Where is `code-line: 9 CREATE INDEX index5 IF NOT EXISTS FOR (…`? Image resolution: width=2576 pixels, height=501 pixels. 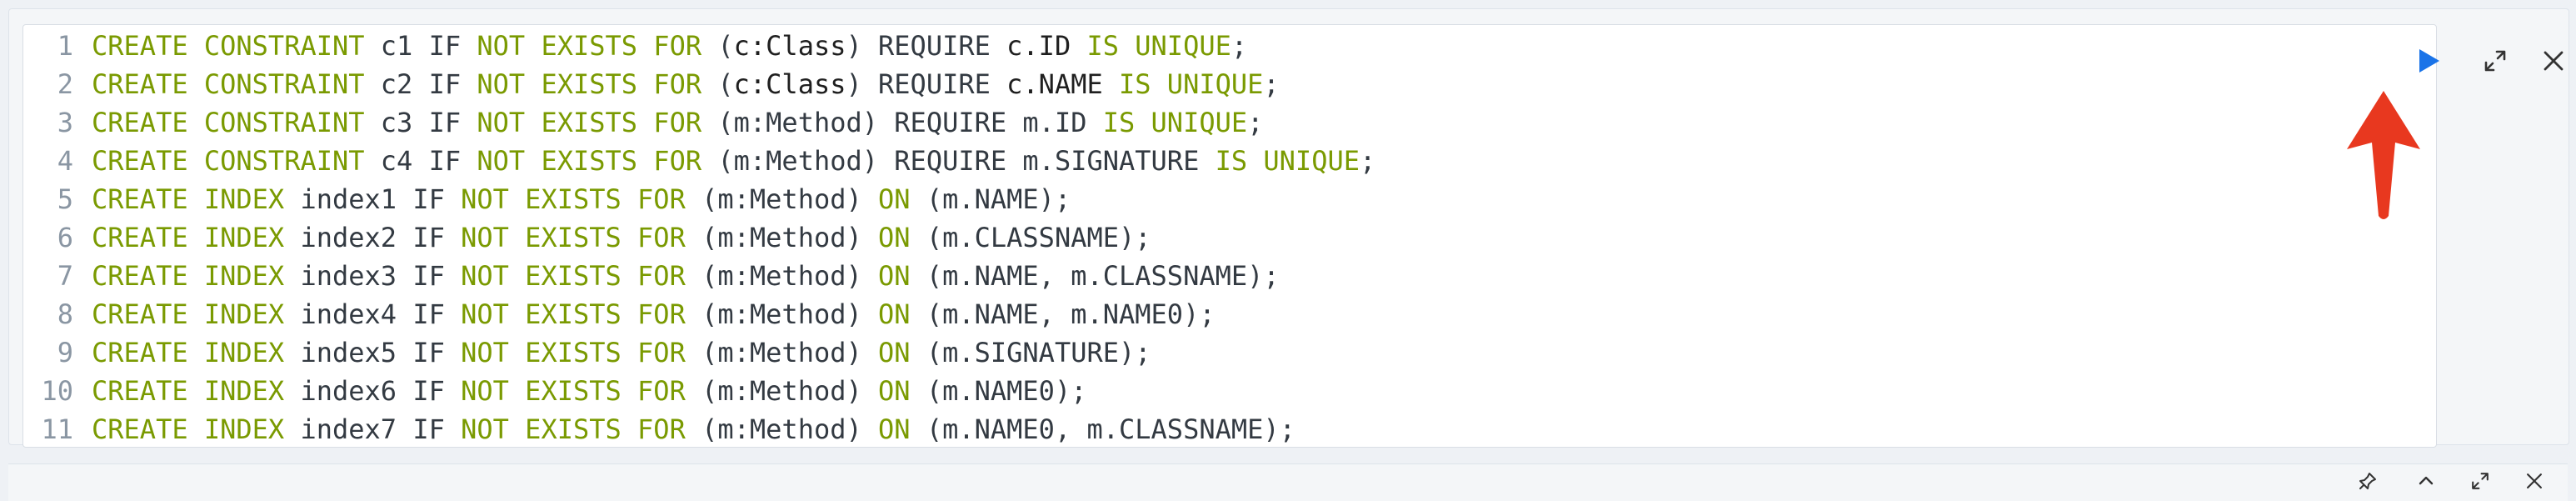 code-line: 9 CREATE INDEX index5 IF NOT EXISTS FOR (… is located at coordinates (587, 352).